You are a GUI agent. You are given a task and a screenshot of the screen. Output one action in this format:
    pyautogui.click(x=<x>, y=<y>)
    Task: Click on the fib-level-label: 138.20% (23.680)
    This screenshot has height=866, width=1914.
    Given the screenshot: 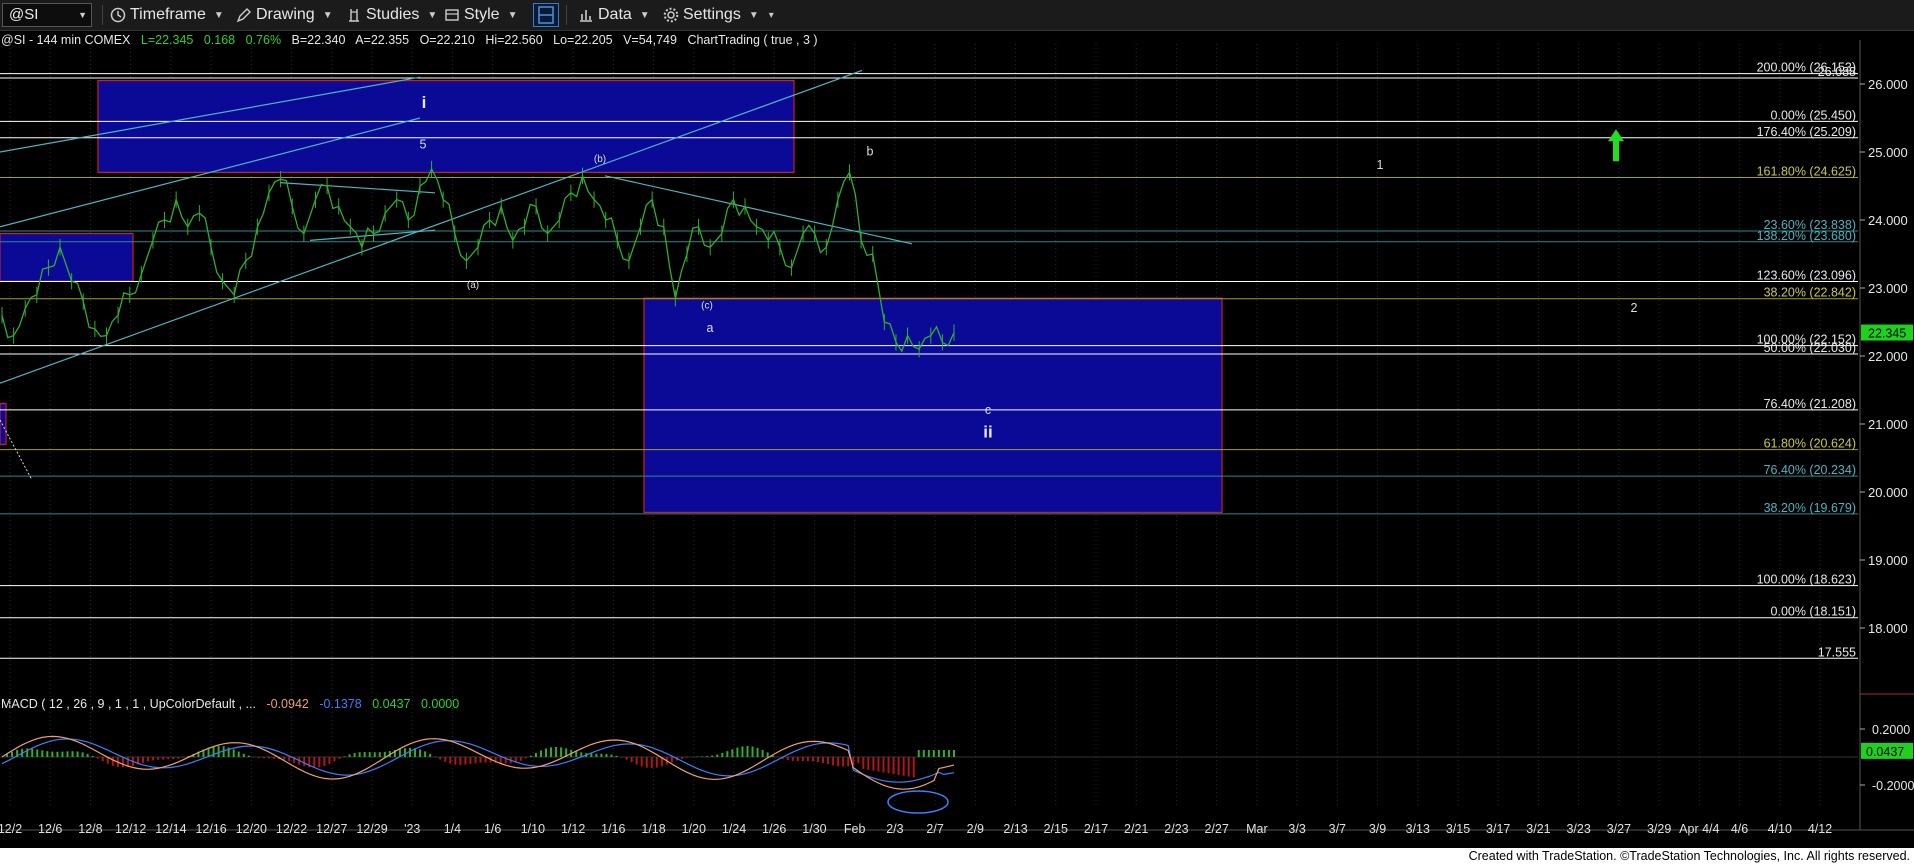 What is the action you would take?
    pyautogui.click(x=1806, y=236)
    